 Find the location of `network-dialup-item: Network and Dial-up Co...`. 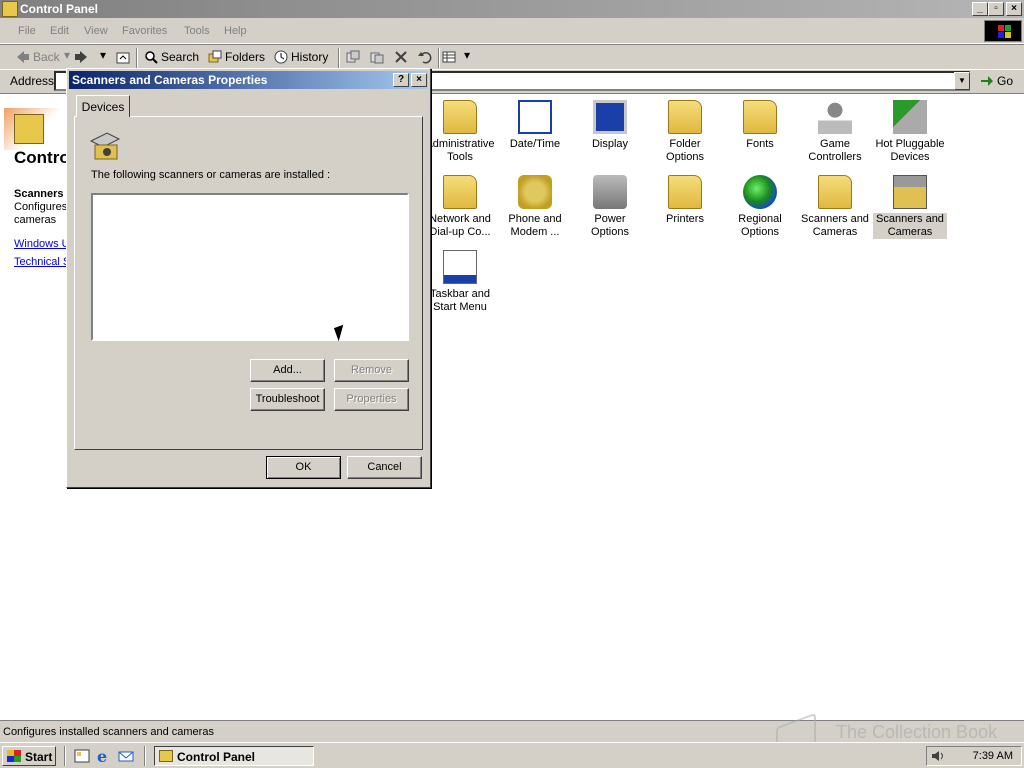

network-dialup-item: Network and Dial-up Co... is located at coordinates (460, 207).